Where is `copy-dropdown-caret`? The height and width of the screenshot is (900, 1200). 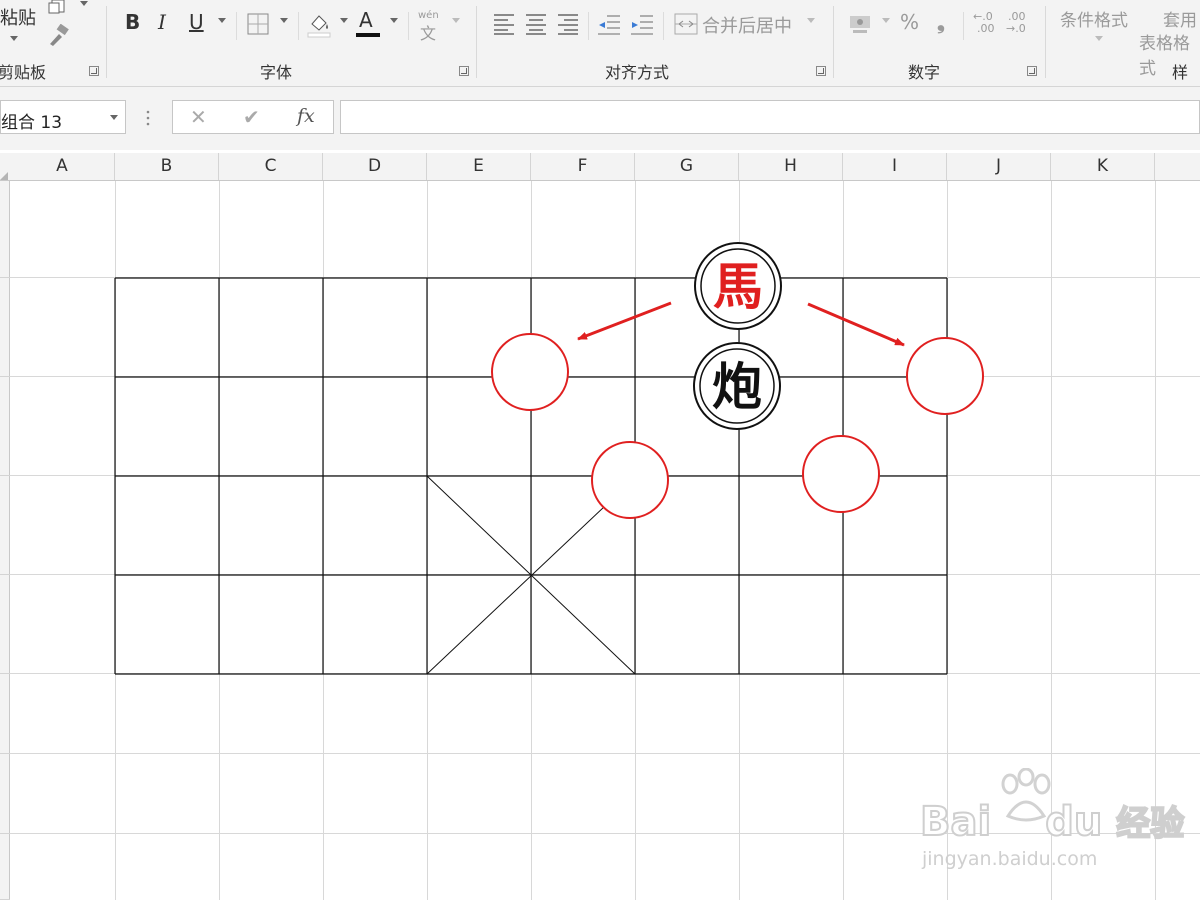 copy-dropdown-caret is located at coordinates (84, 3).